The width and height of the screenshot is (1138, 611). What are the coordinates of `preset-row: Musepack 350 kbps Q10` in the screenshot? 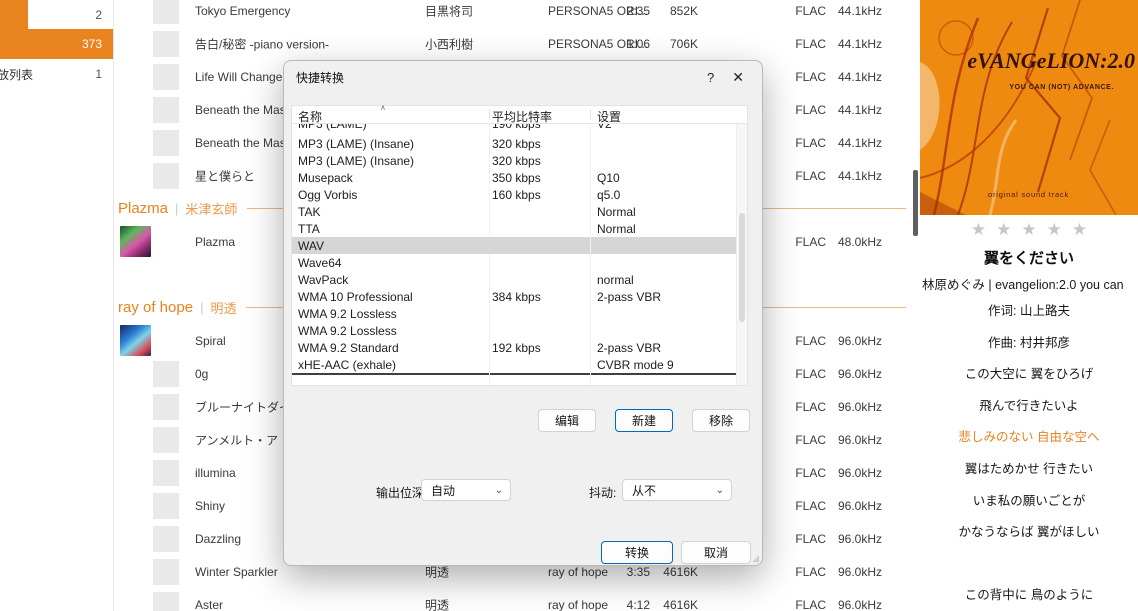 It's located at (514, 177).